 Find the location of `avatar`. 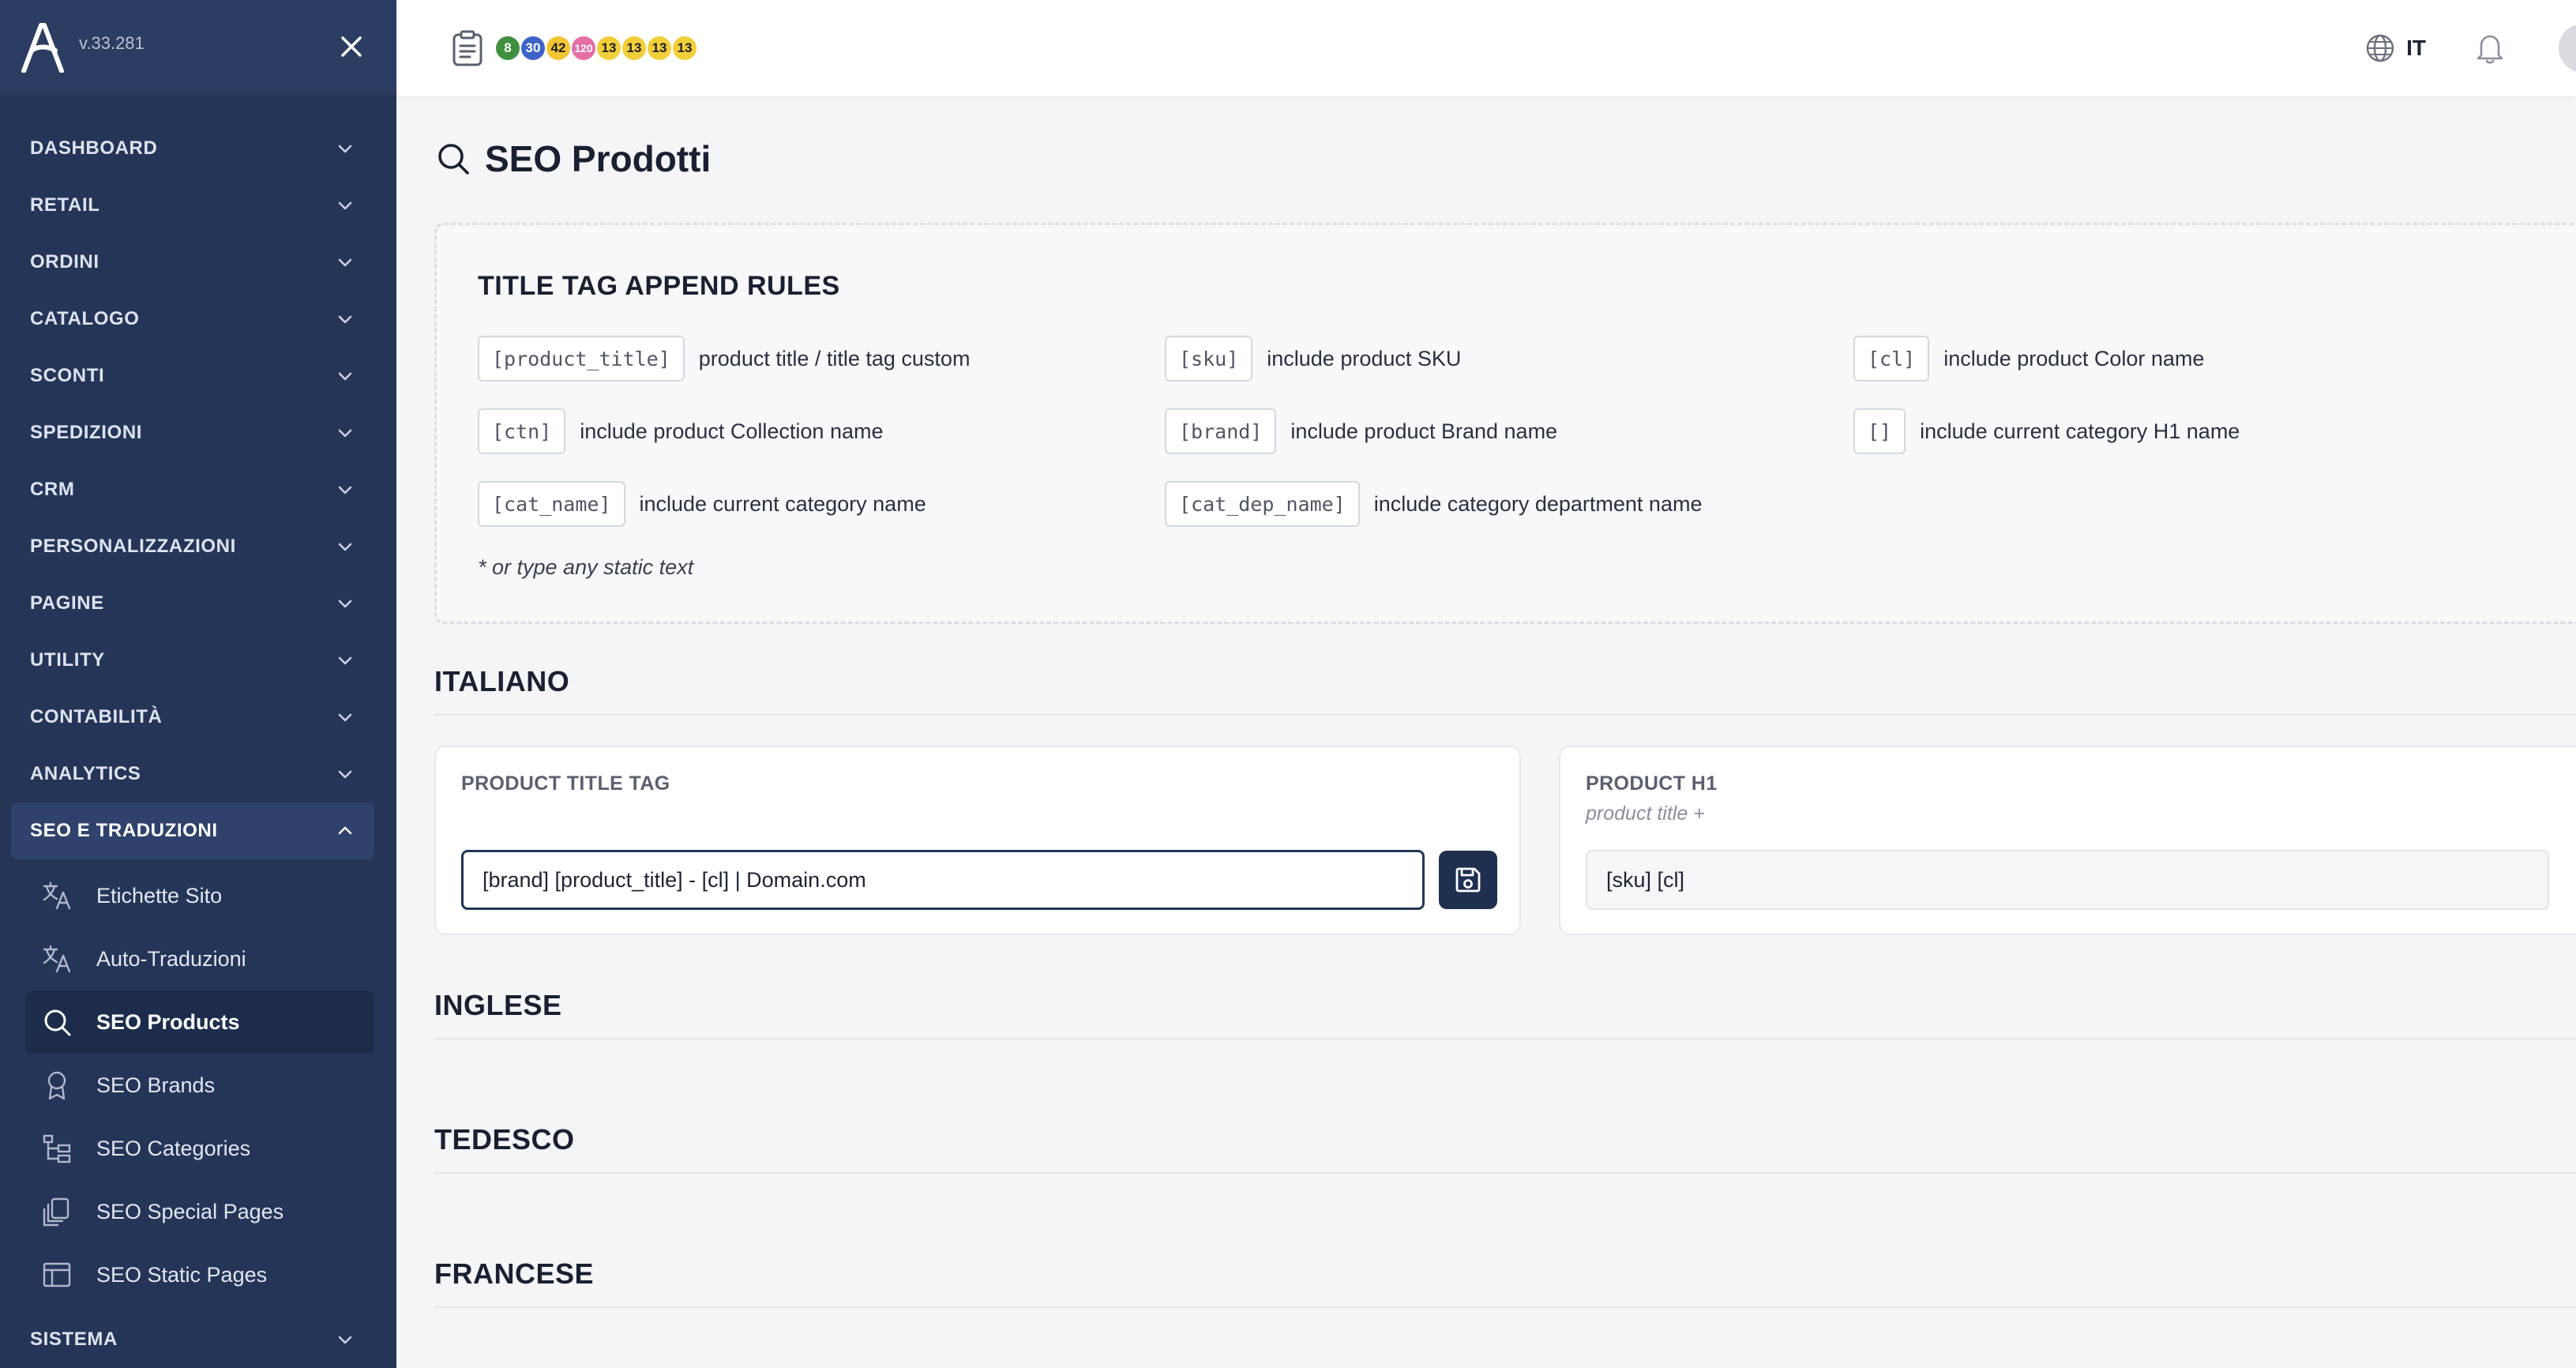

avatar is located at coordinates (2567, 48).